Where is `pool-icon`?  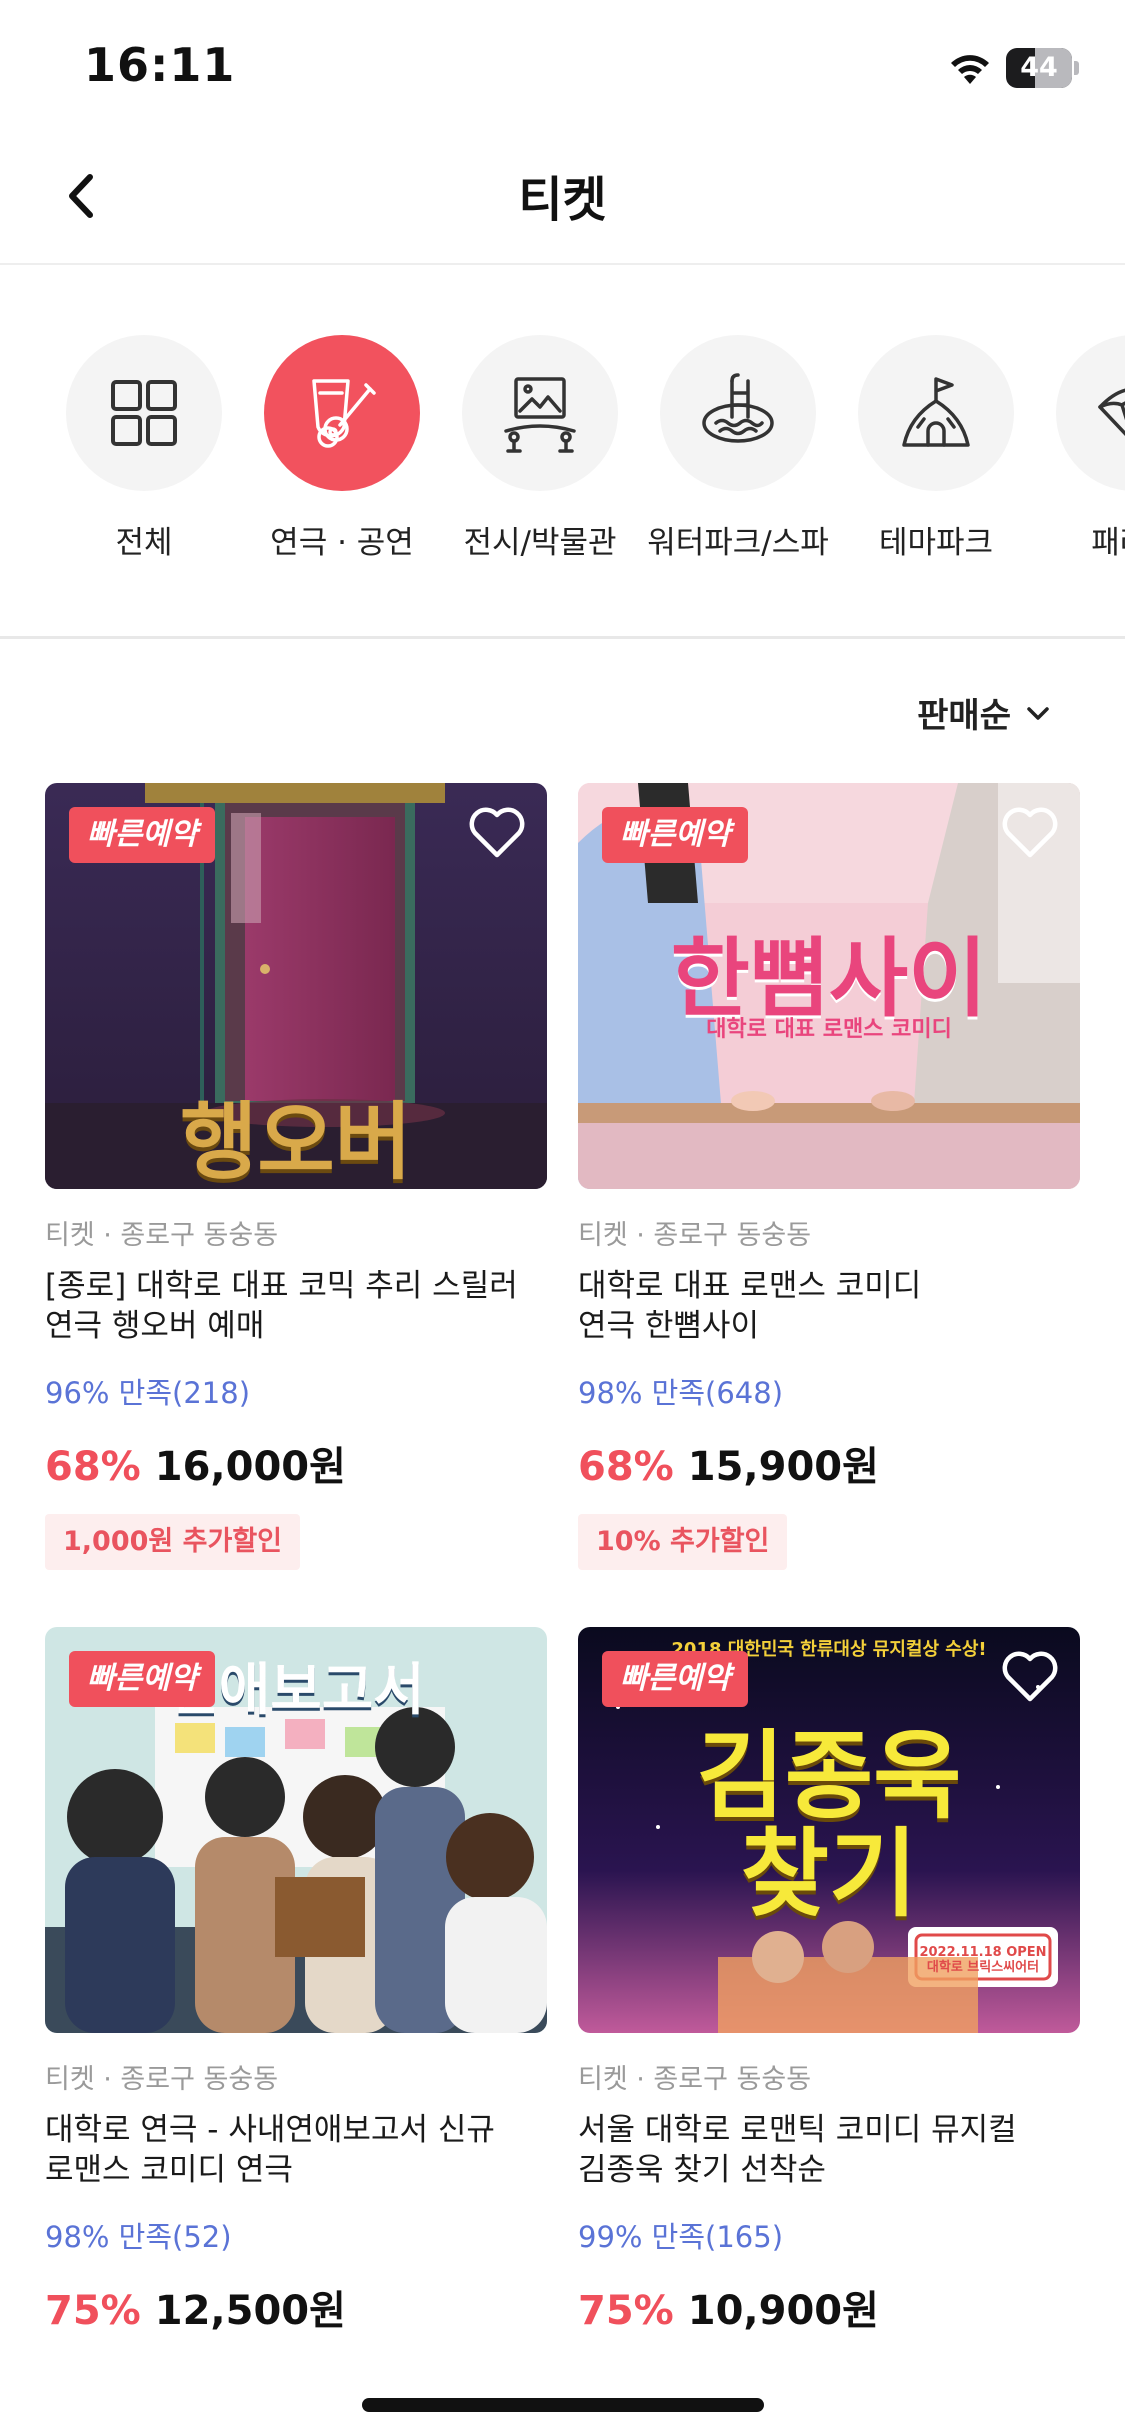
pool-icon is located at coordinates (738, 408).